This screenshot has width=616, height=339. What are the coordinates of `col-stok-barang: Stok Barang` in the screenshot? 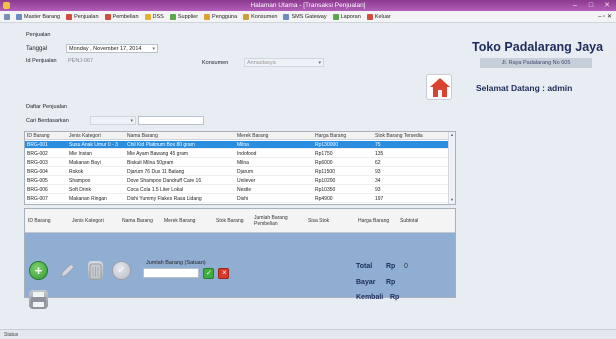 It's located at (232, 221).